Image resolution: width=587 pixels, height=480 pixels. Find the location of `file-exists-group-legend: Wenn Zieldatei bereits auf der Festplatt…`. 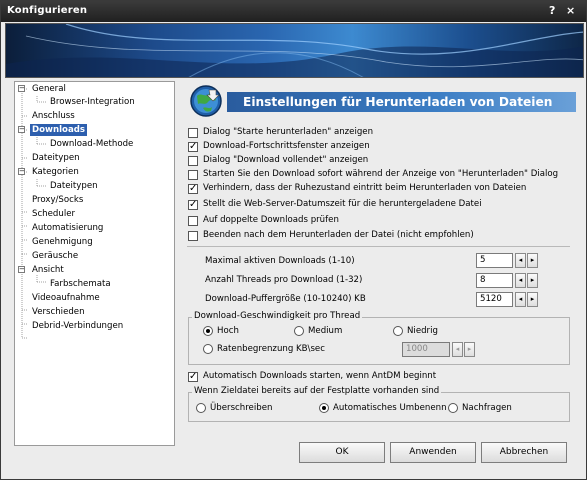

file-exists-group-legend: Wenn Zieldatei bereits auf der Festplatt… is located at coordinates (317, 391).